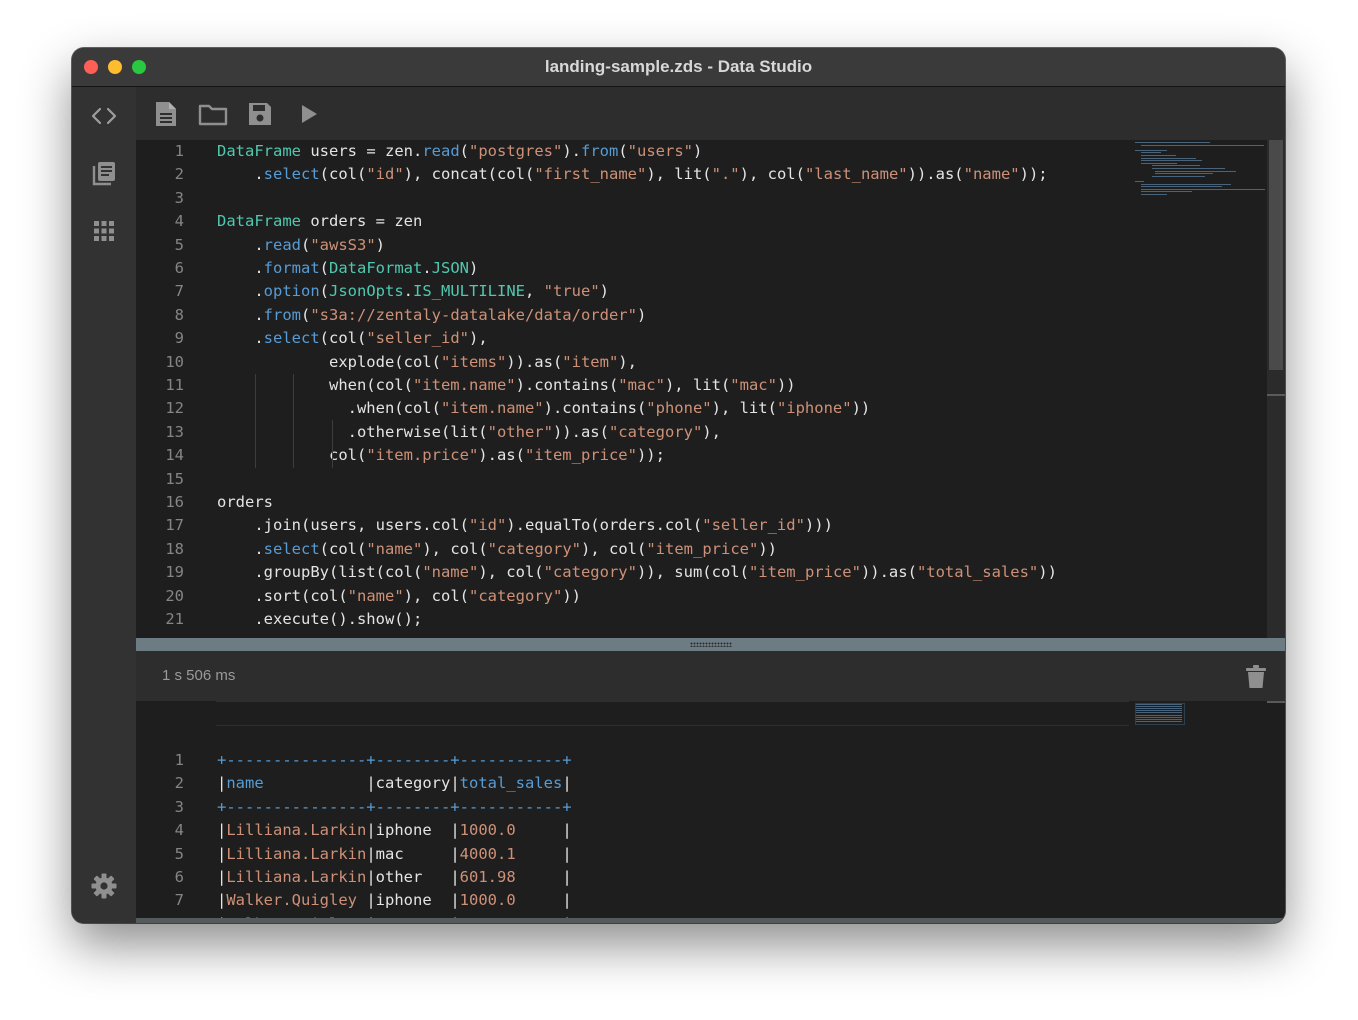 This screenshot has width=1358, height=1020. I want to click on apps-grid-icon, so click(104, 231).